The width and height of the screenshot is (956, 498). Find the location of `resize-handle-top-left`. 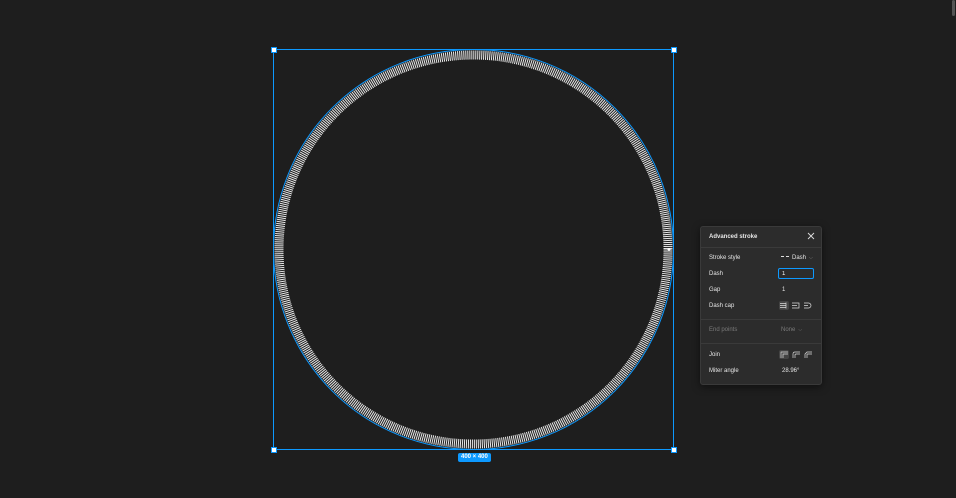

resize-handle-top-left is located at coordinates (274, 50).